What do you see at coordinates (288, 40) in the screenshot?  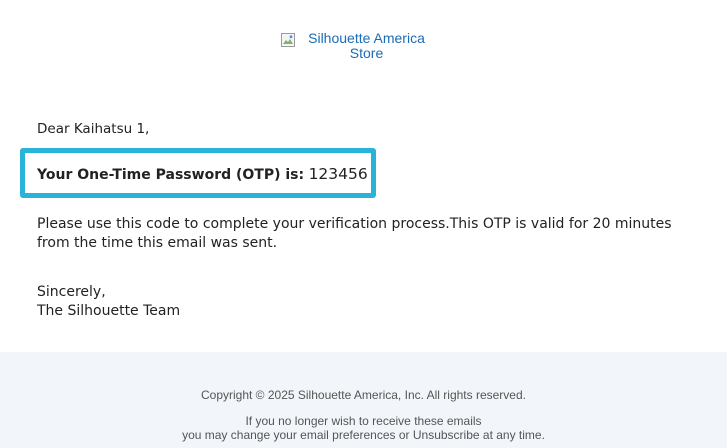 I see `broken-image-icon` at bounding box center [288, 40].